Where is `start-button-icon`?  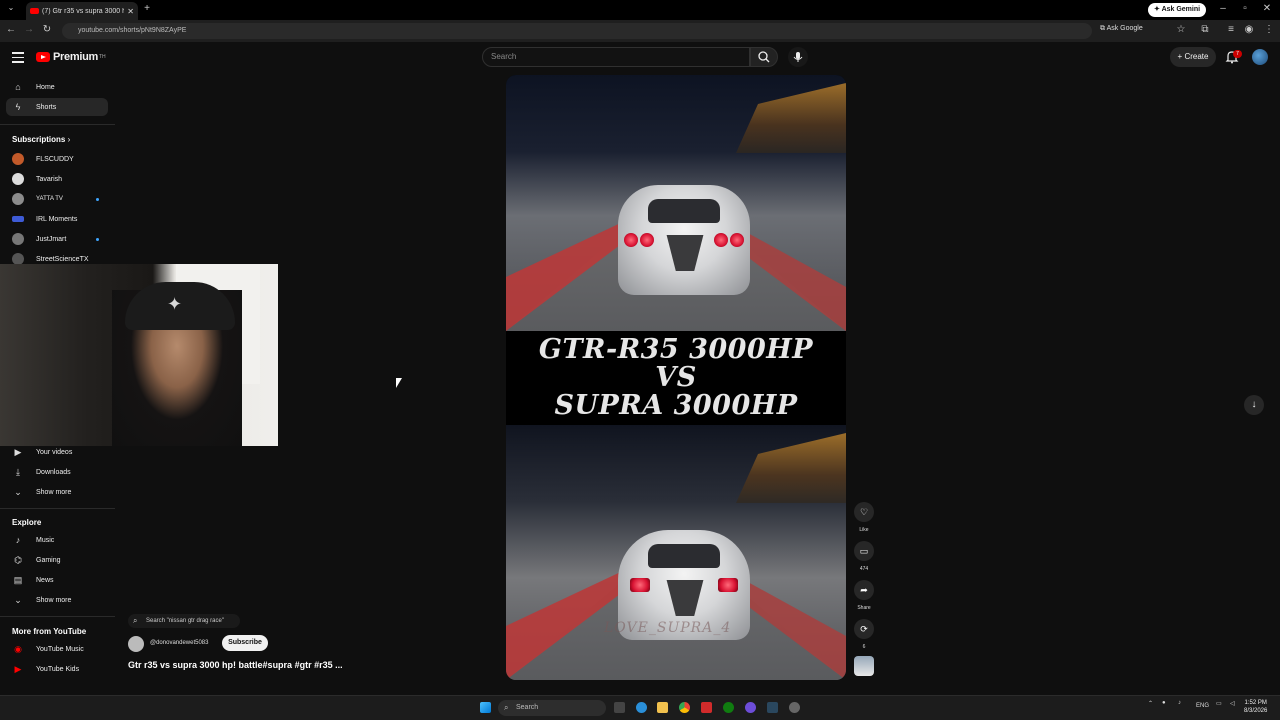 start-button-icon is located at coordinates (485, 707).